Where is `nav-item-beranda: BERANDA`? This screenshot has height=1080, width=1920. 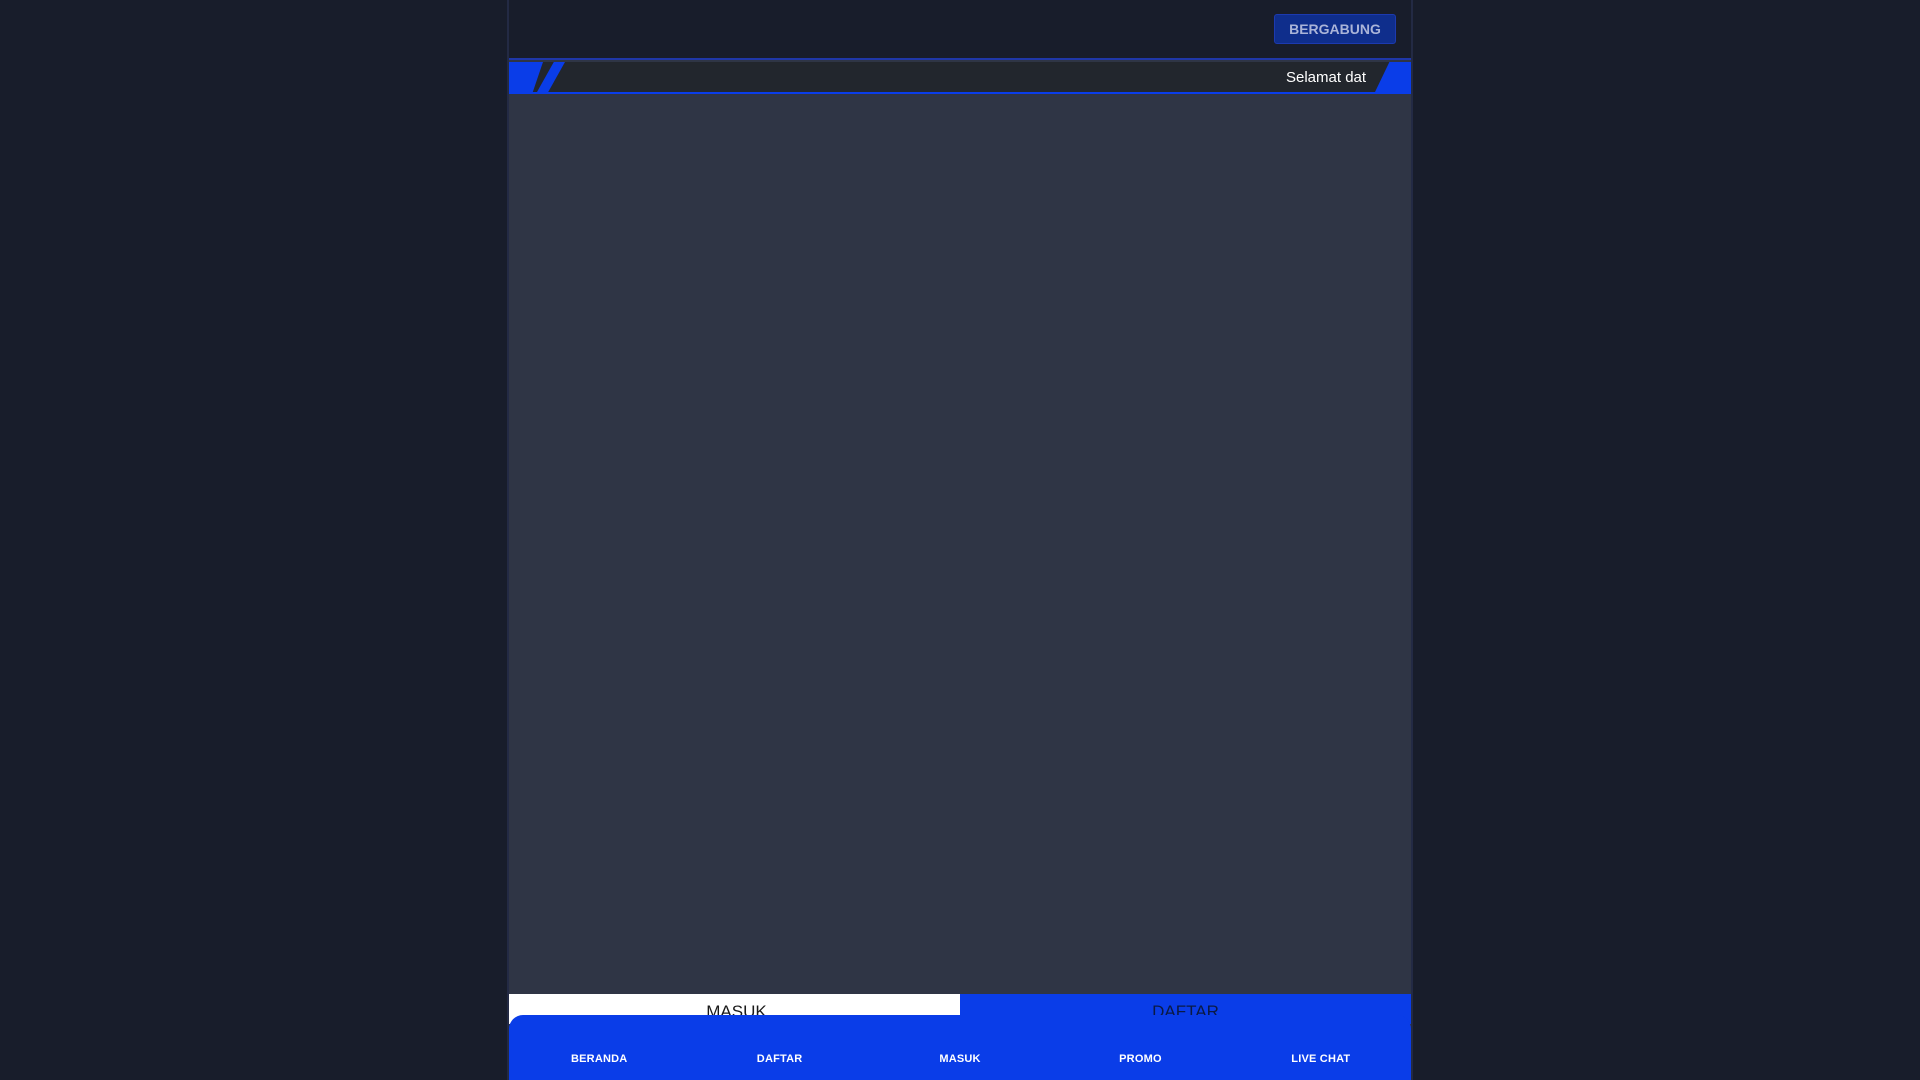
nav-item-beranda: BERANDA is located at coordinates (599, 1047).